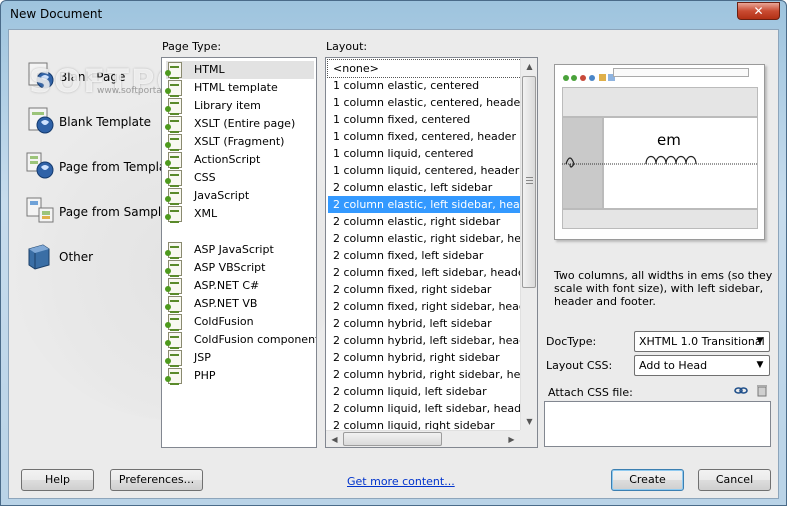 This screenshot has height=506, width=787. I want to click on page-type-item: XML, so click(239, 214).